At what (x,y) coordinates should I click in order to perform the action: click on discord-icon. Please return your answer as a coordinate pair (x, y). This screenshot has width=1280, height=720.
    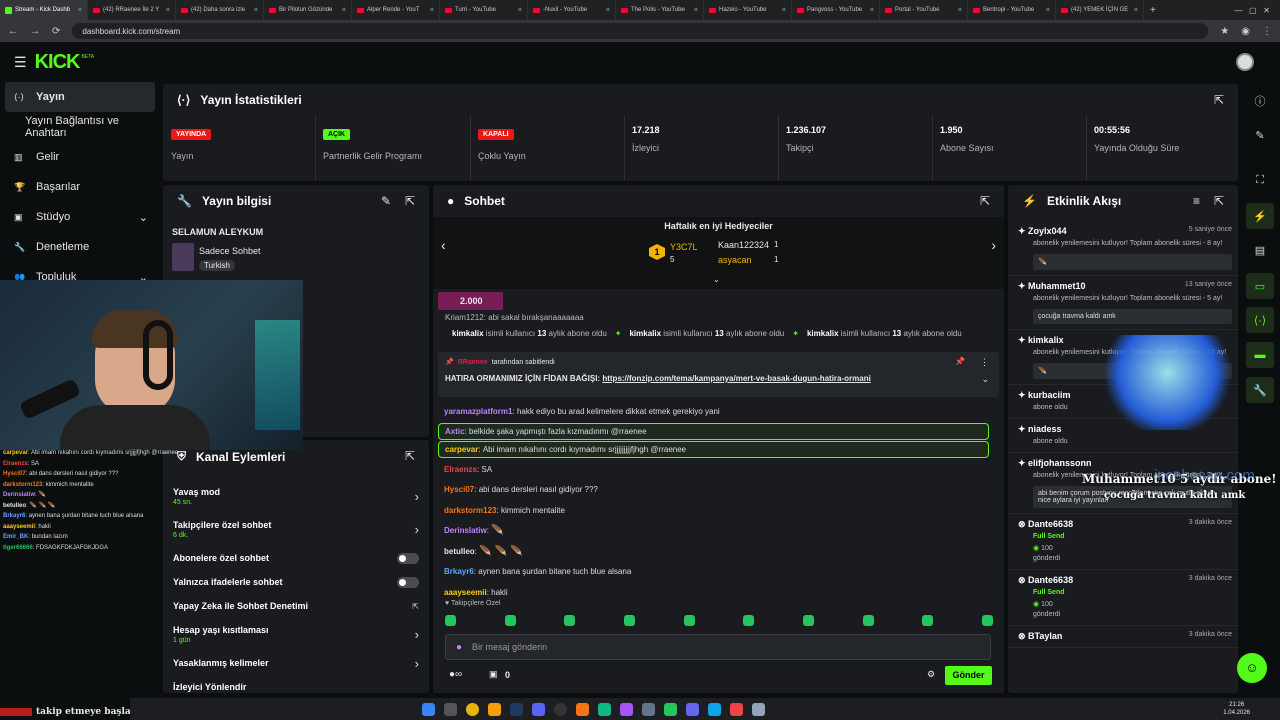
    Looking at the image, I should click on (538, 709).